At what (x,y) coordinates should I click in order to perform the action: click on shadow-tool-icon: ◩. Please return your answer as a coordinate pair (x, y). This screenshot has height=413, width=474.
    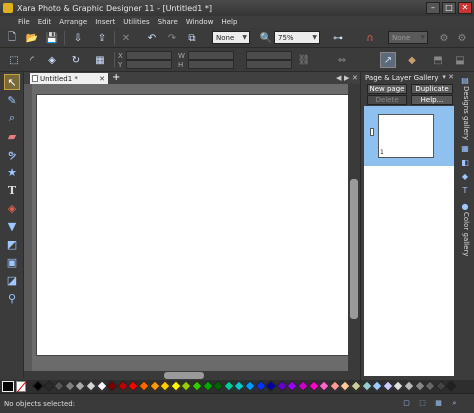
    Looking at the image, I should click on (12, 244).